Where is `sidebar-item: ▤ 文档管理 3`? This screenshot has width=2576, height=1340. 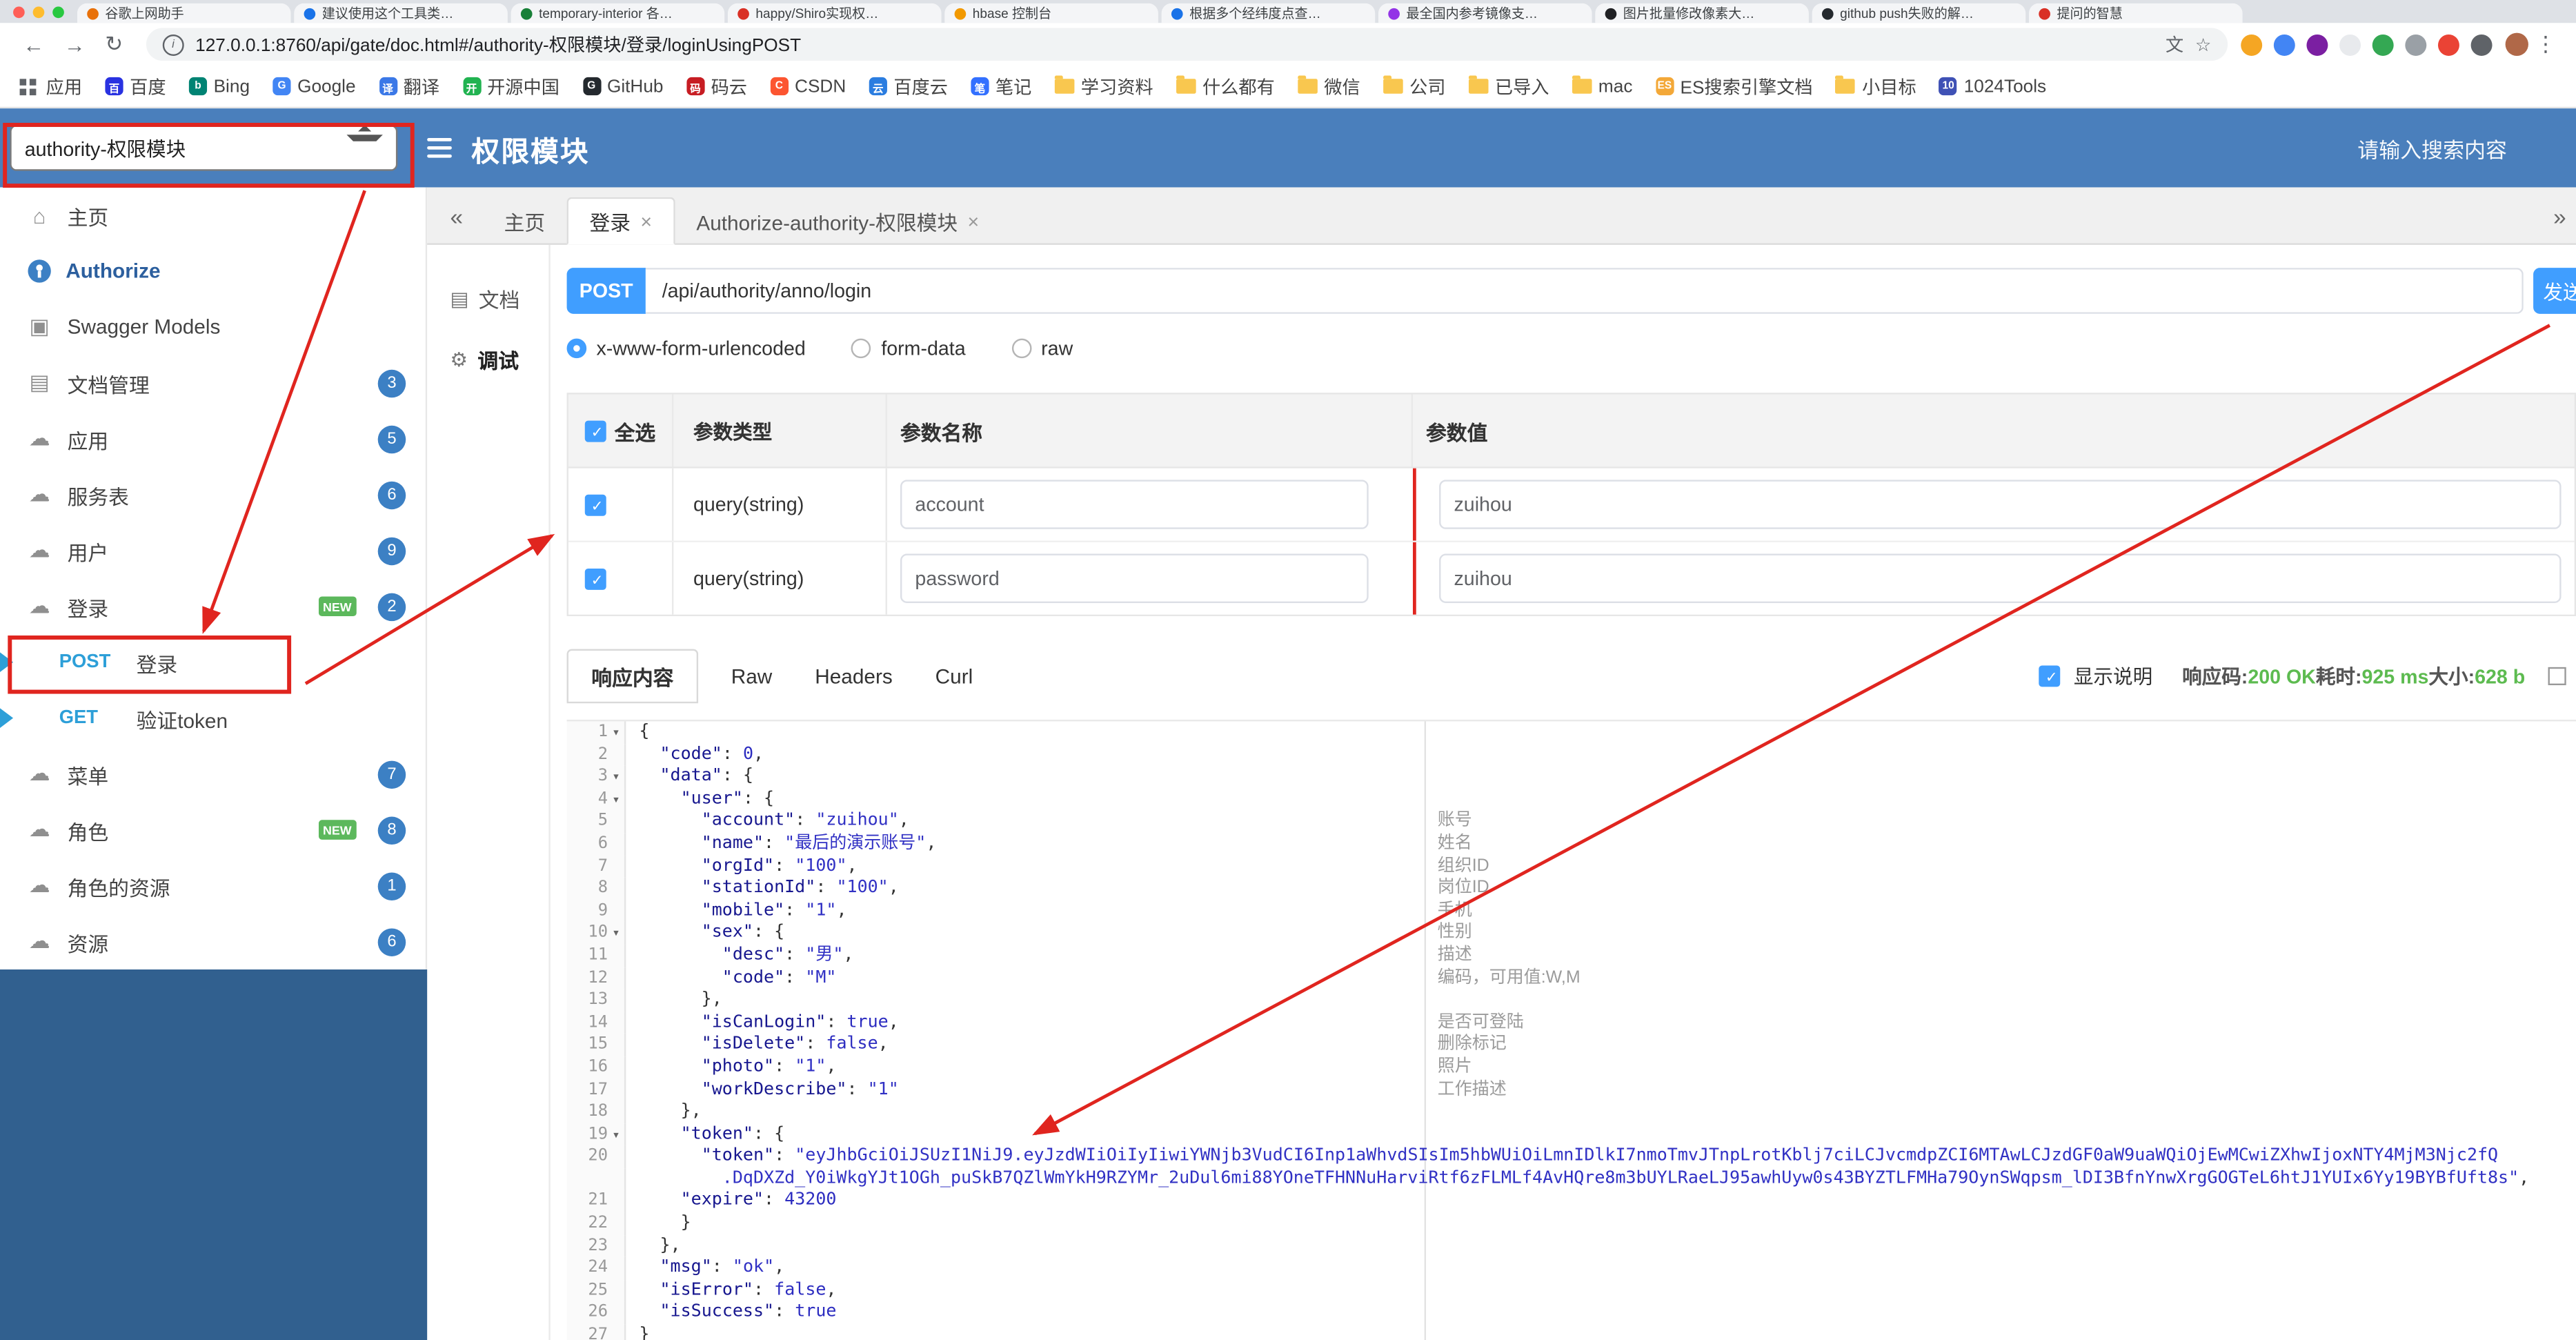 sidebar-item: ▤ 文档管理 3 is located at coordinates (213, 383).